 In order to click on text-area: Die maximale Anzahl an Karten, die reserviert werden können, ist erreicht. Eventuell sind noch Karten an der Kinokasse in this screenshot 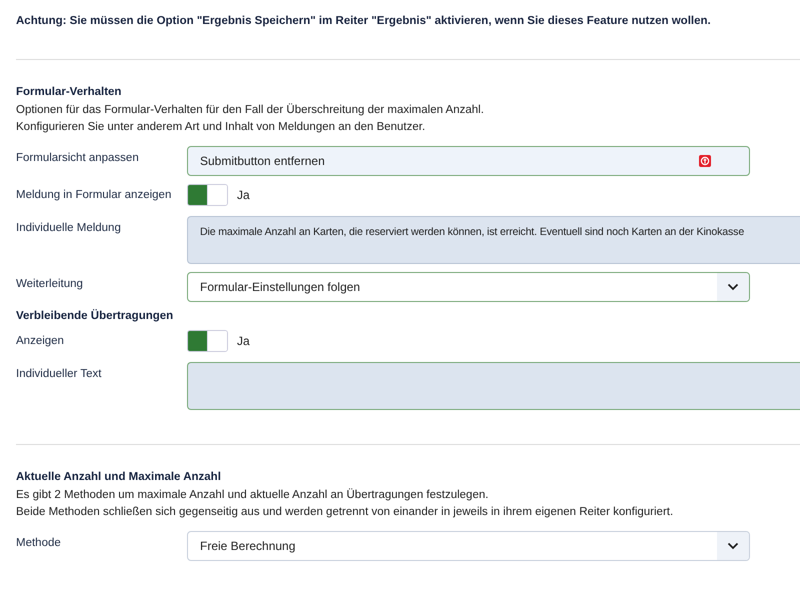, I will do `click(493, 240)`.